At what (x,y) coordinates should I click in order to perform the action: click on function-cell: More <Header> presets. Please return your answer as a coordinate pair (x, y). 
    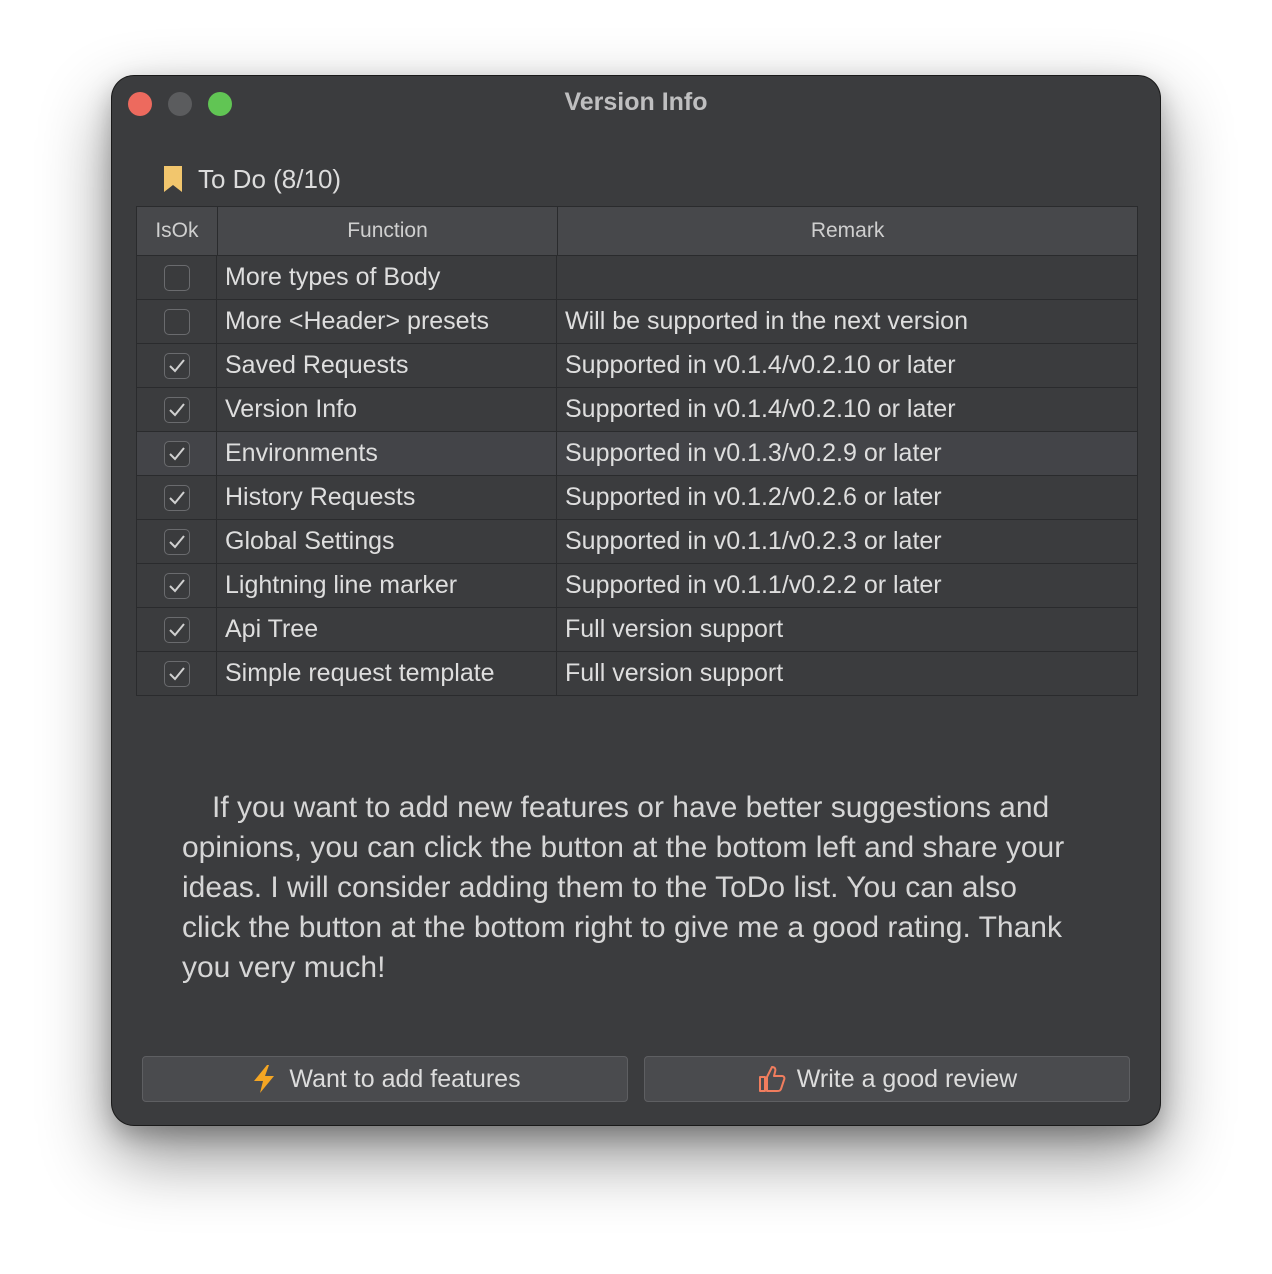
    Looking at the image, I should click on (387, 321).